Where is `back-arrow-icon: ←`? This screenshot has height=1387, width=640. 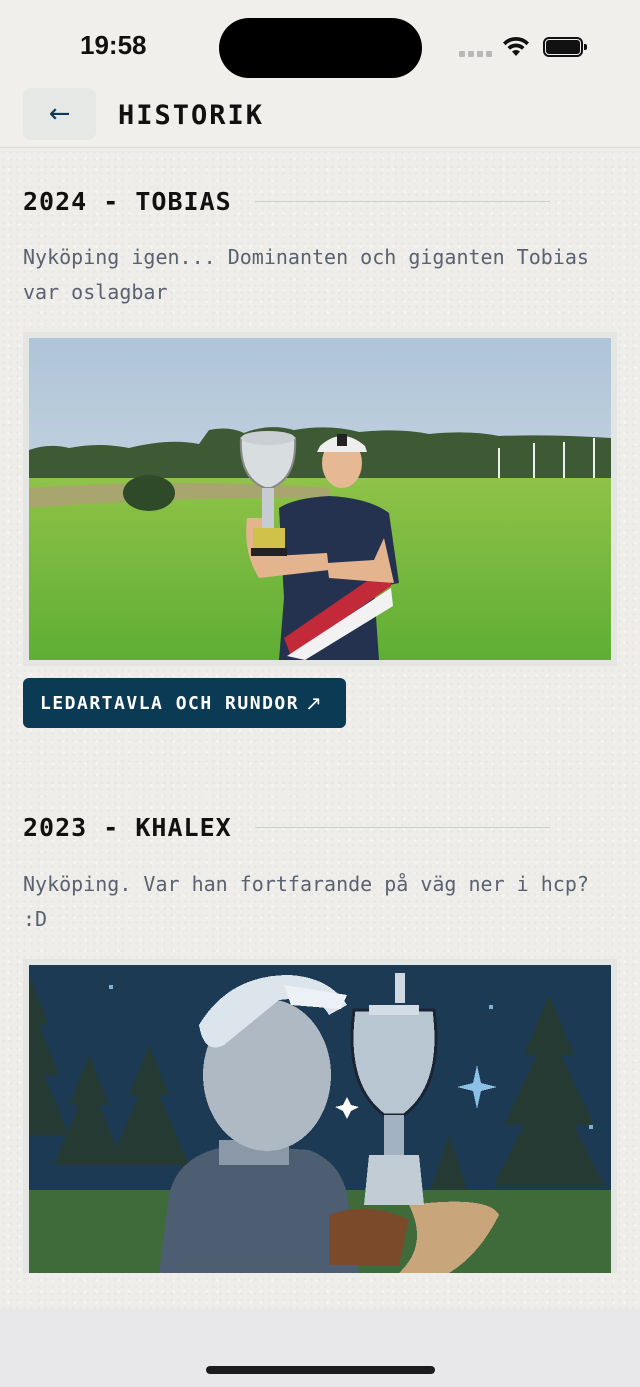 back-arrow-icon: ← is located at coordinates (59, 114).